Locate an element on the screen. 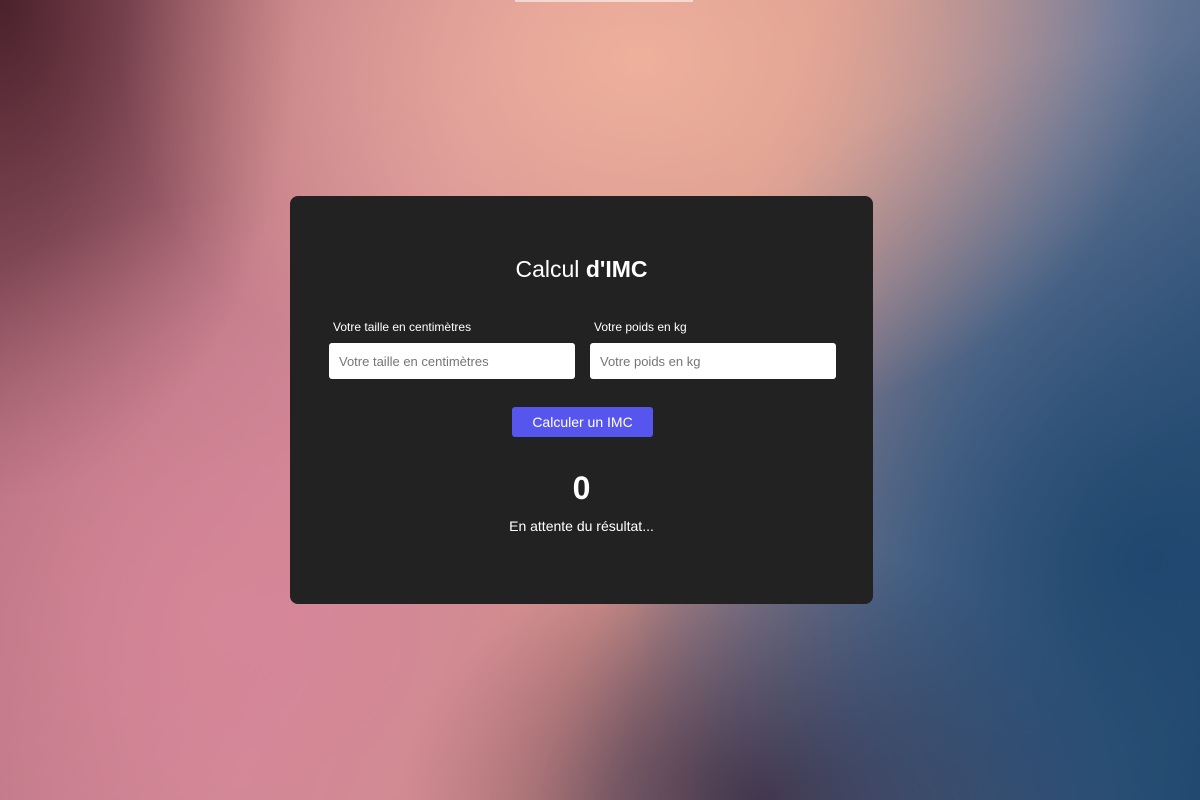 The height and width of the screenshot is (800, 1200). card-title: Calcul d'IMC is located at coordinates (581, 269).